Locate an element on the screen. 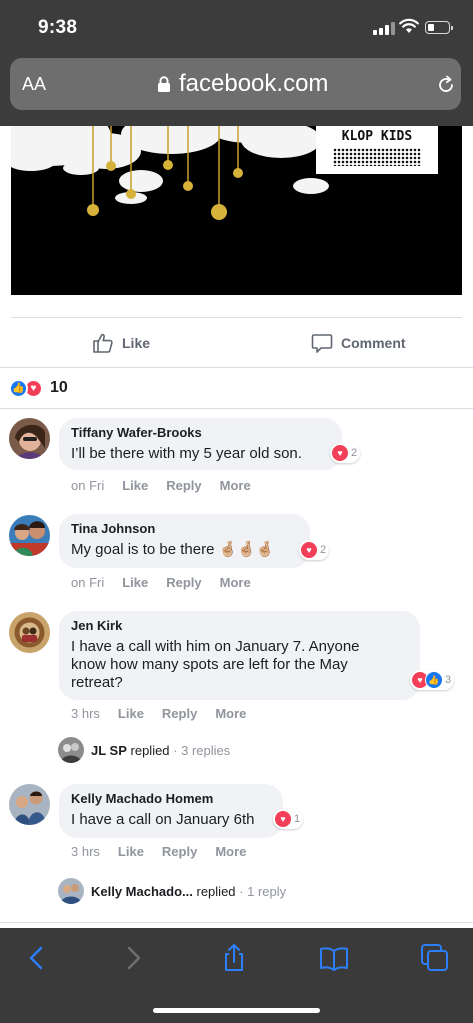  comment-reactions: ♥ 👍 3 is located at coordinates (432, 680).